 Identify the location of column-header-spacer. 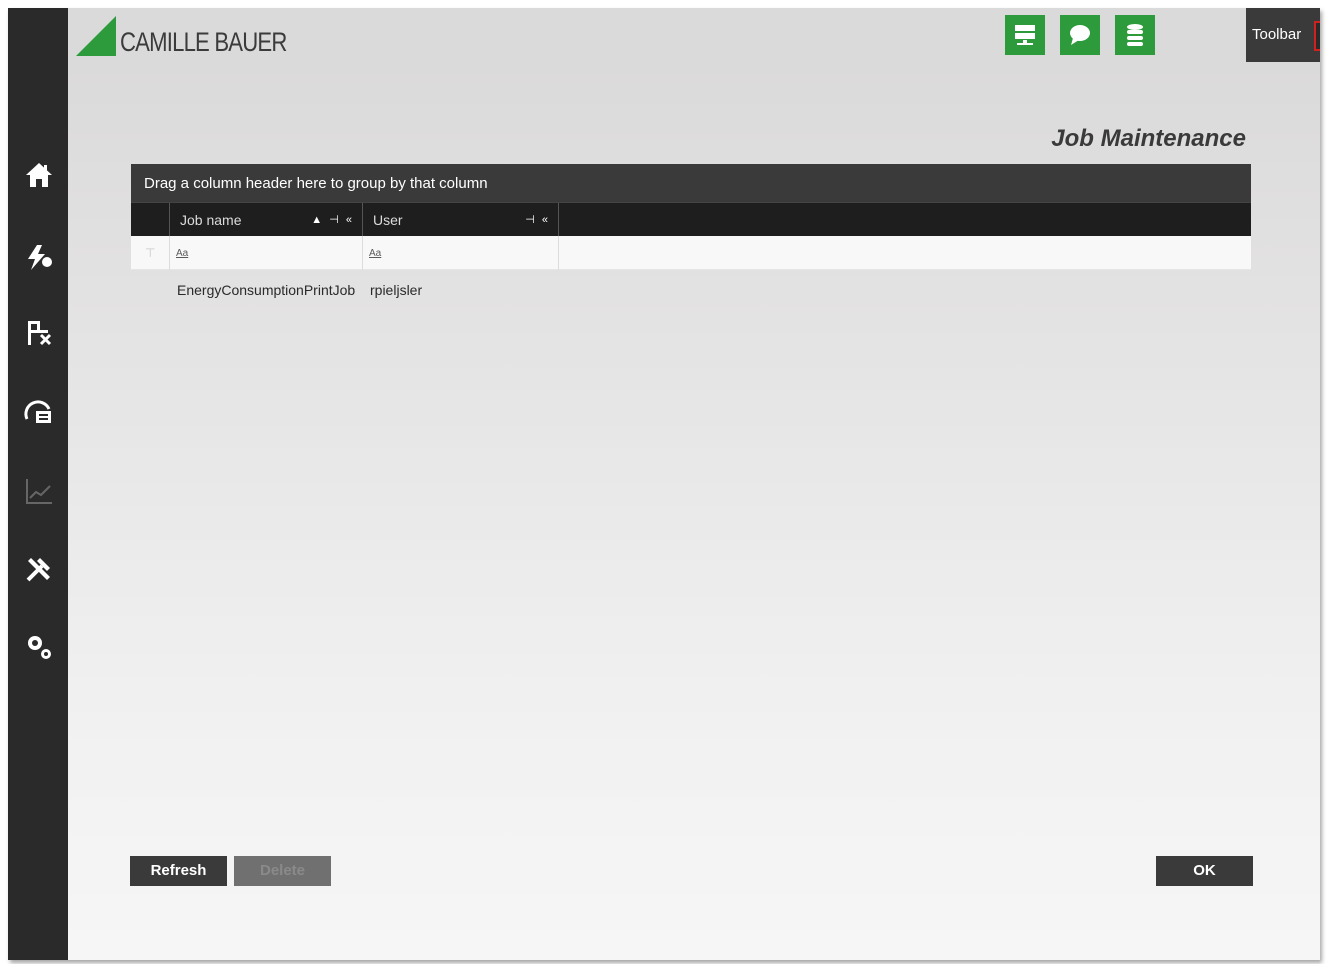
(904, 220).